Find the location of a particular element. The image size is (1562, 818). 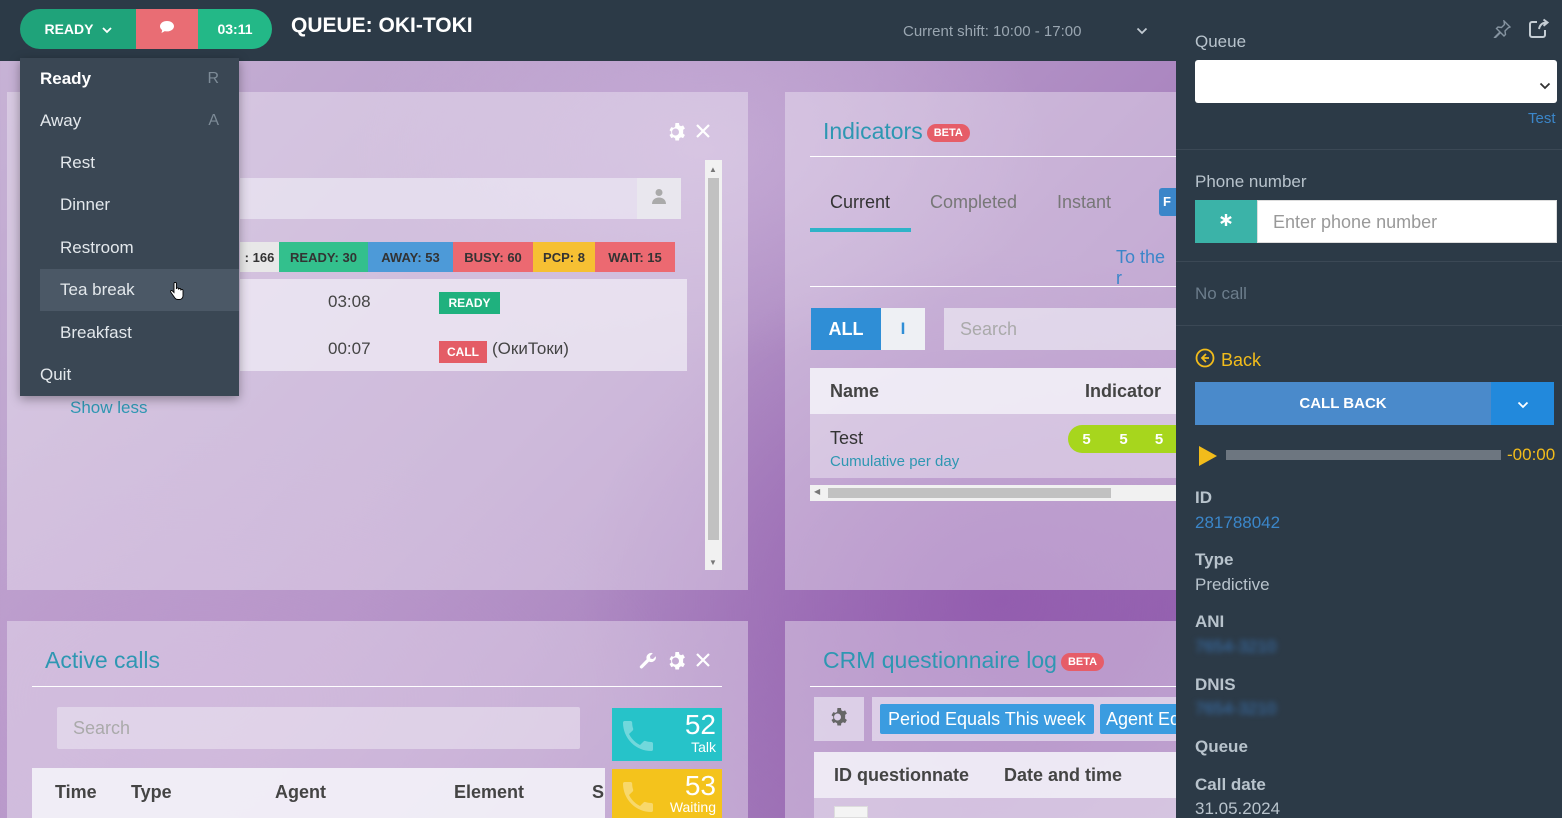

menu-item-restroom: Restroom is located at coordinates (129, 248).